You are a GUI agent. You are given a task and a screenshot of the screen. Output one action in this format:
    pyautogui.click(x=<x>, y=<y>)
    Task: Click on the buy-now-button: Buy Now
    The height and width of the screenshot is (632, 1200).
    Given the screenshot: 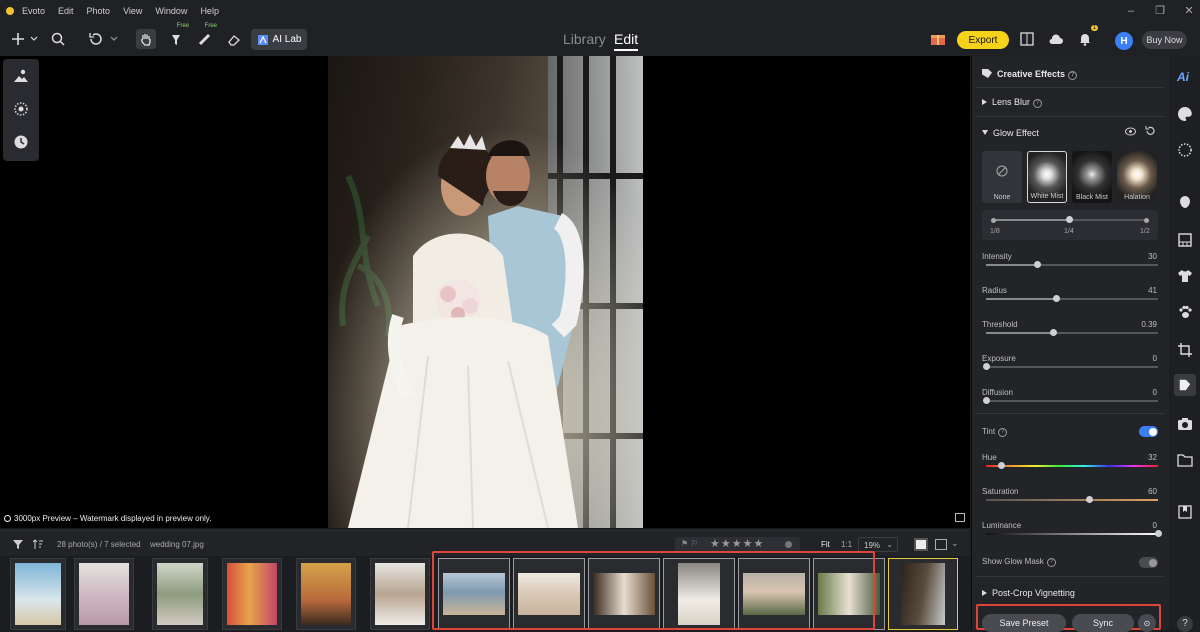 What is the action you would take?
    pyautogui.click(x=1164, y=40)
    